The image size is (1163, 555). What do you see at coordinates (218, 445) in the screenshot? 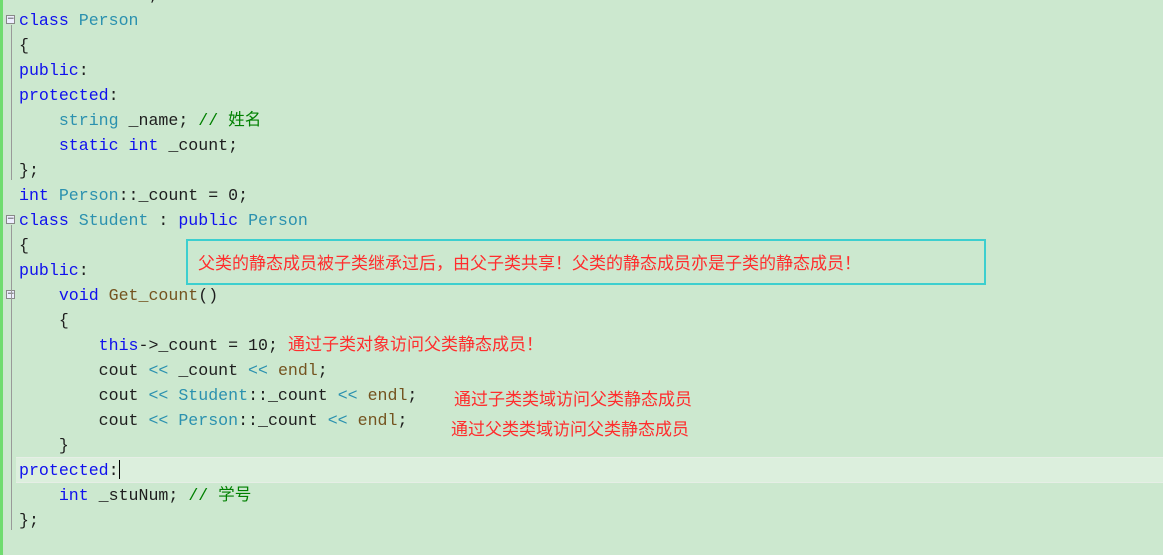
I see `code-line: }` at bounding box center [218, 445].